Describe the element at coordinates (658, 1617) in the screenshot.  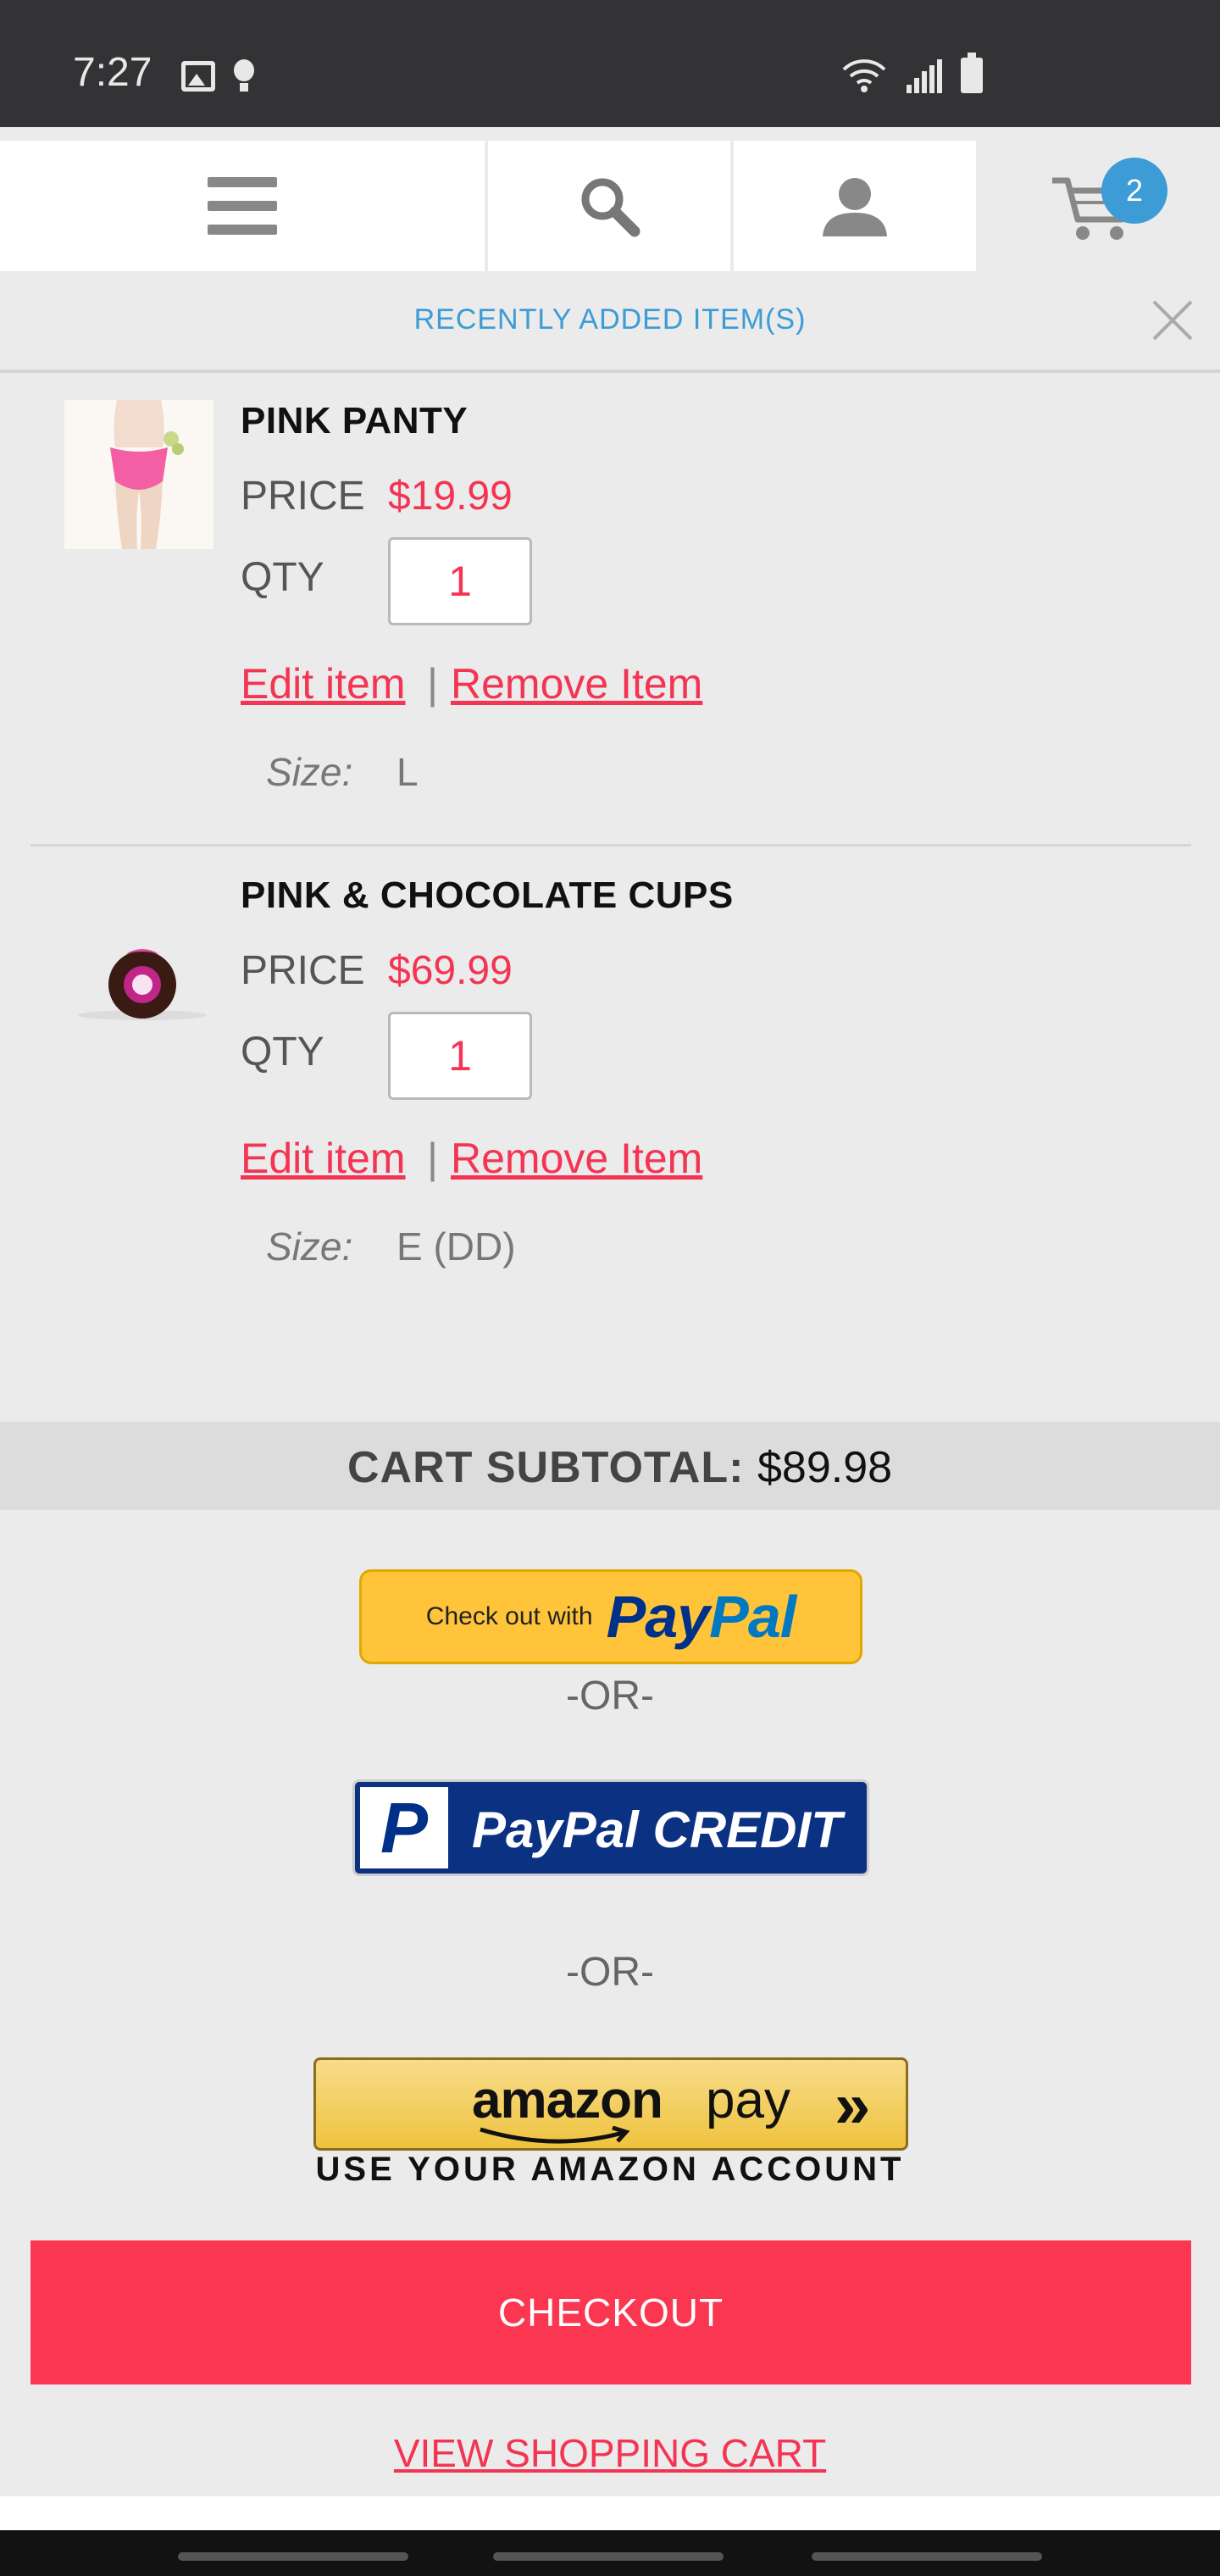
I see `paypal-logo-pay: Pay` at that location.